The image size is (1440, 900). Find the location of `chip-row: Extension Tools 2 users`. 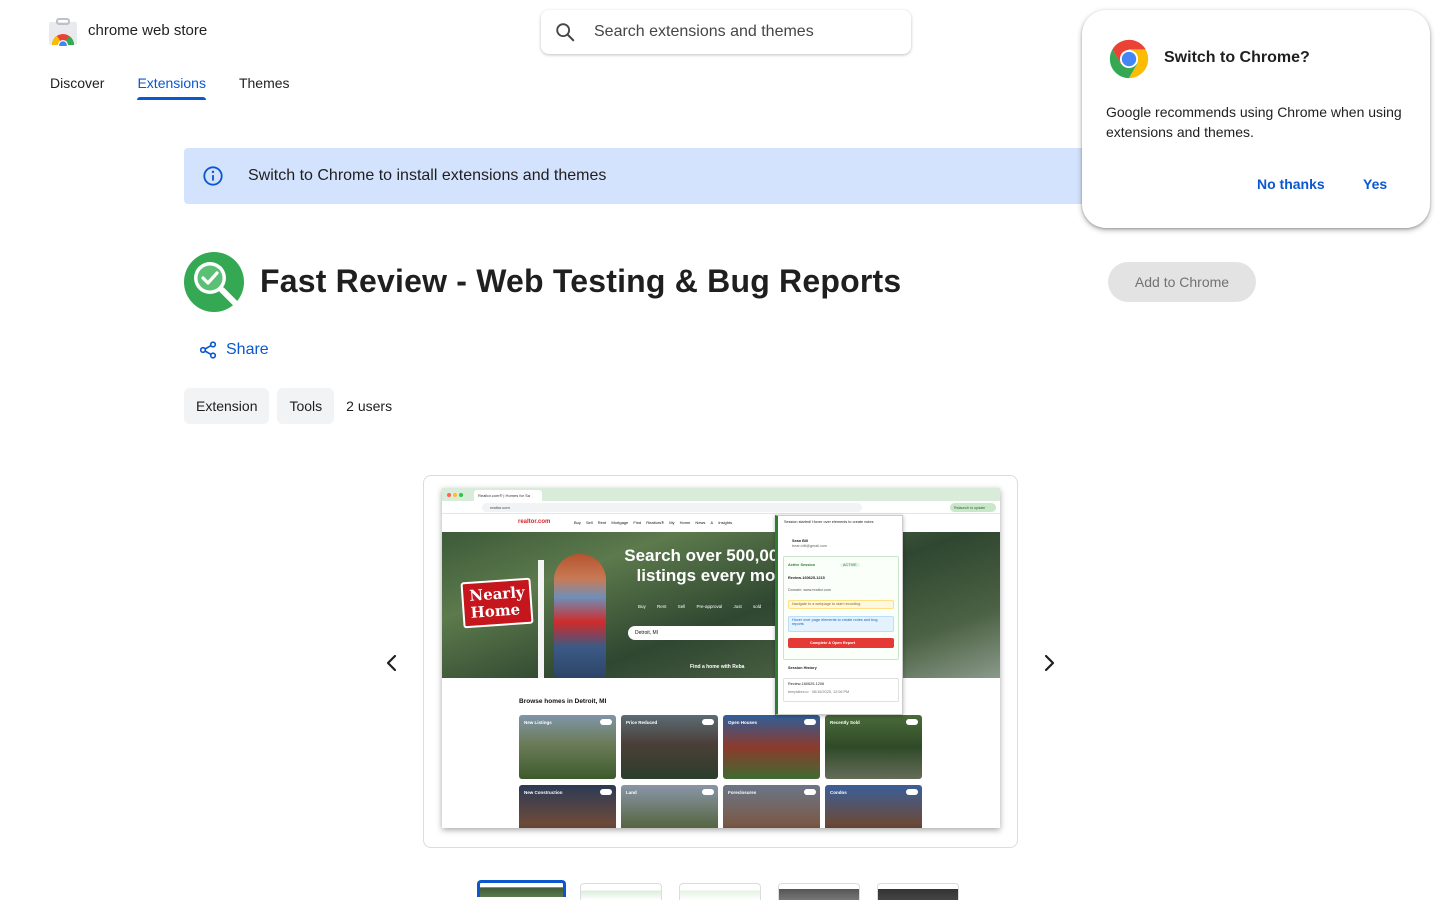

chip-row: Extension Tools 2 users is located at coordinates (288, 406).